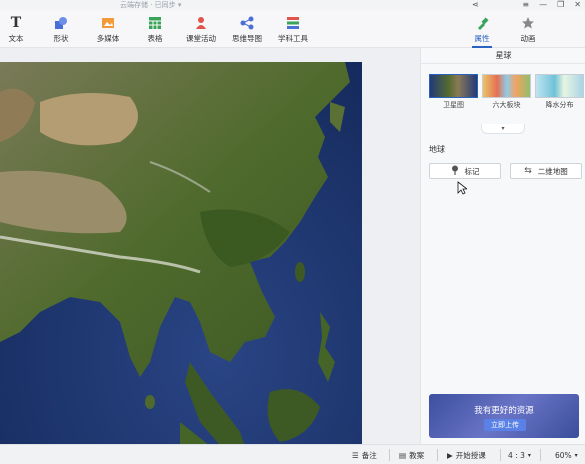 This screenshot has width=585, height=464. I want to click on subject-tools-icon, so click(293, 23).